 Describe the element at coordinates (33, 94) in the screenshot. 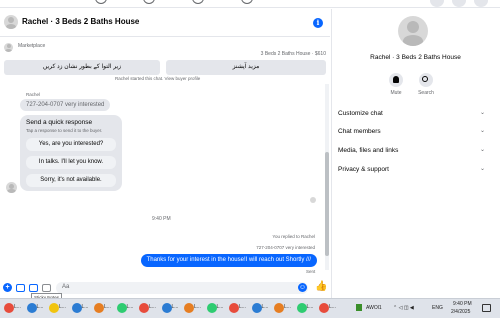

I see `sender-name: Rachel` at that location.